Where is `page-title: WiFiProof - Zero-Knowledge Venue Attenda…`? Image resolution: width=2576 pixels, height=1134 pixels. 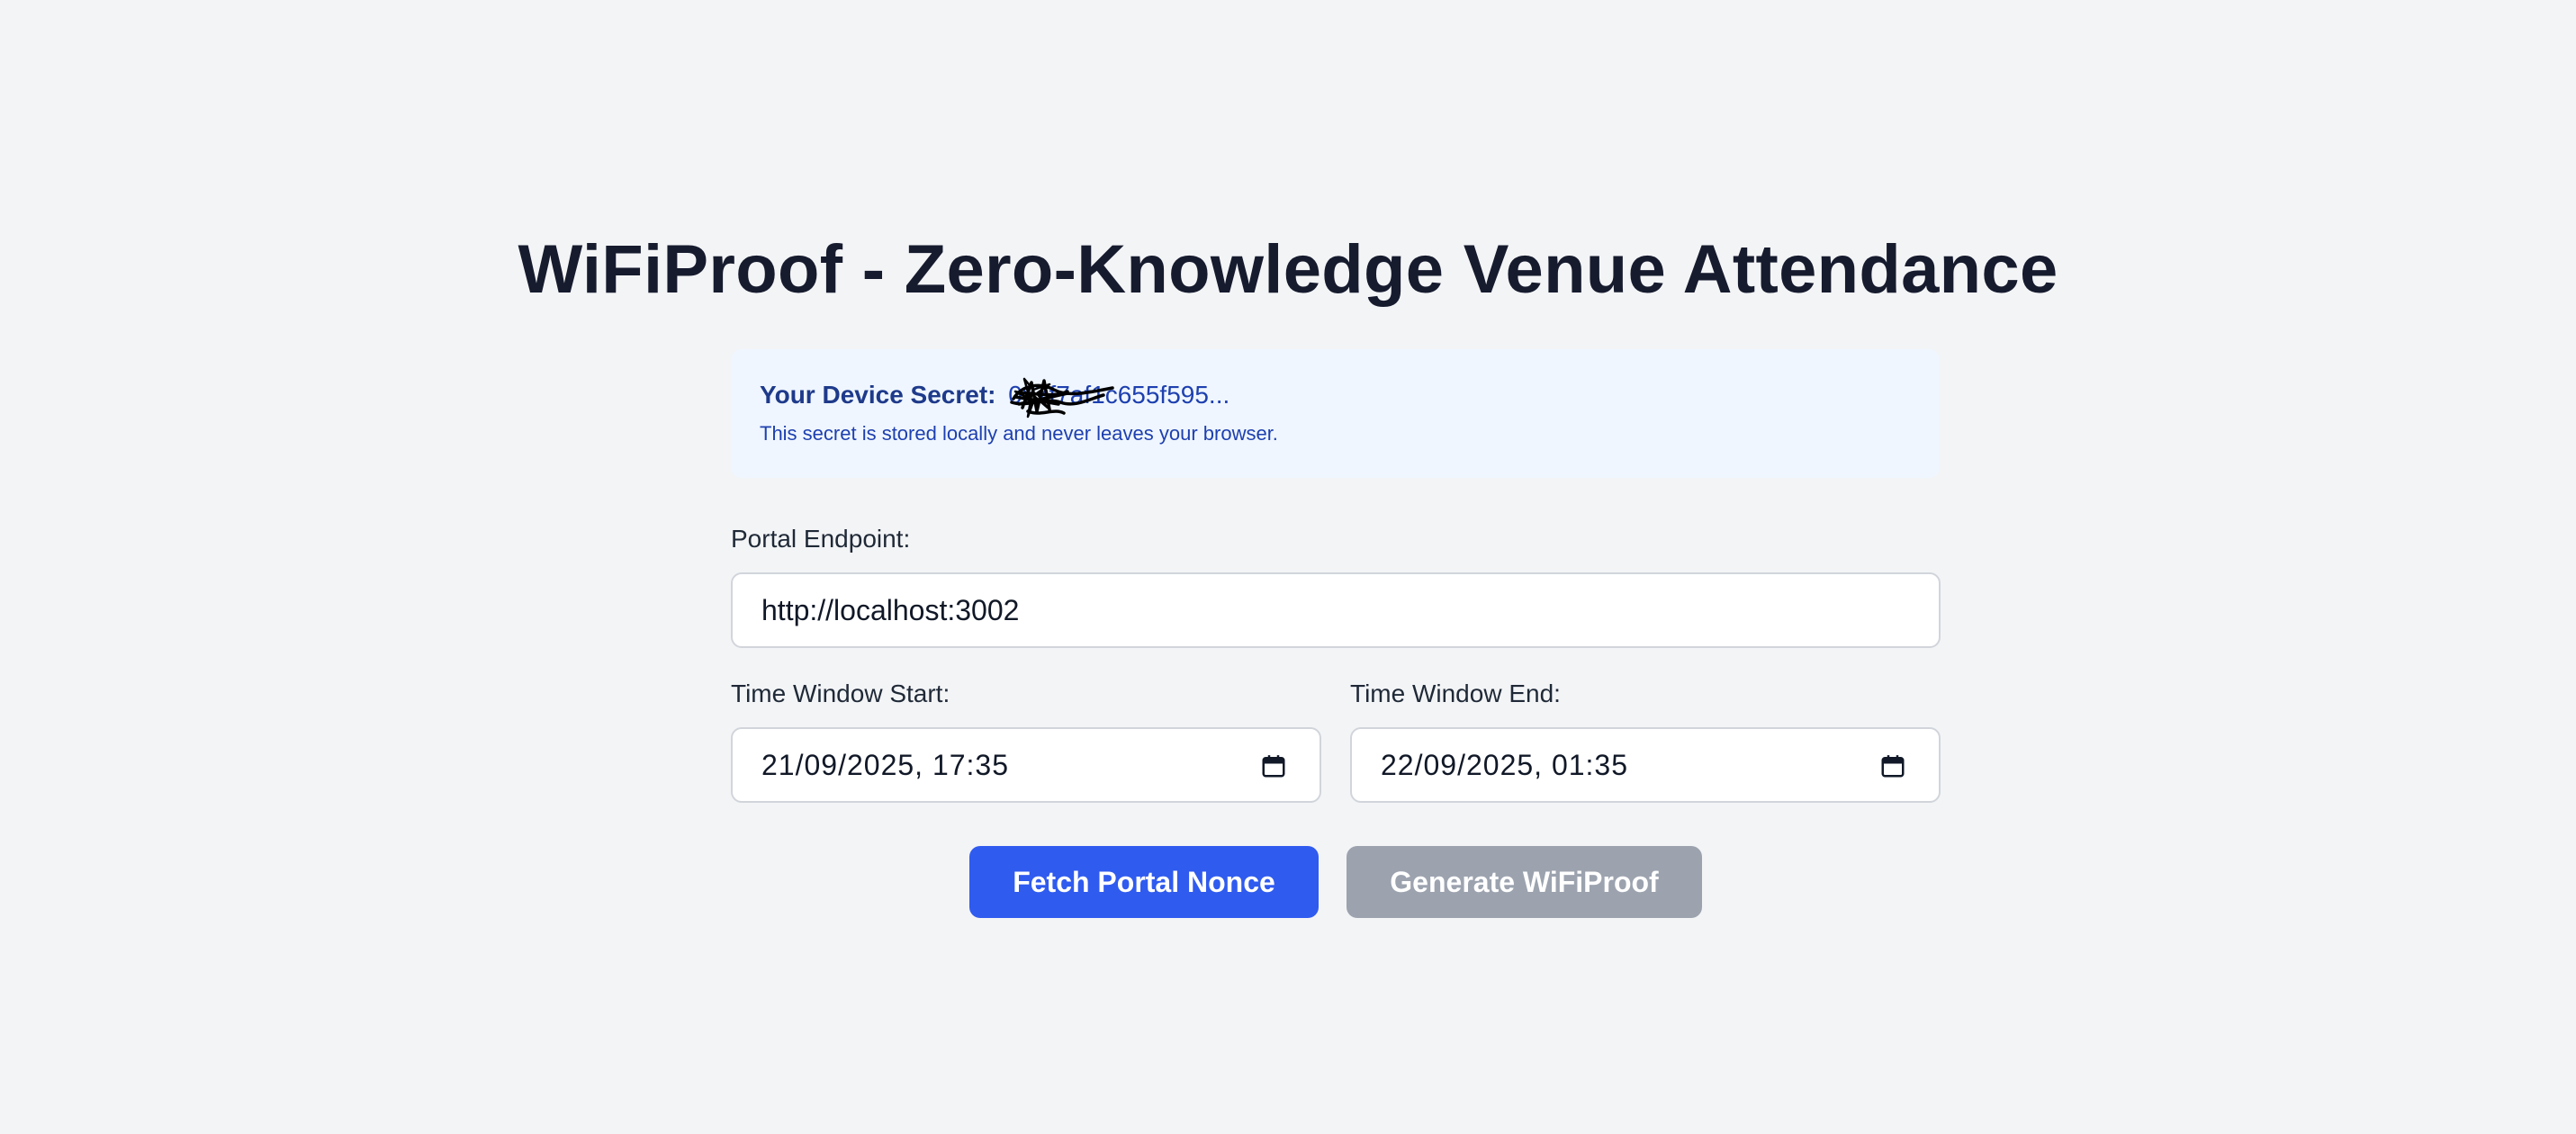
page-title: WiFiProof - Zero-Knowledge Venue Attenda… is located at coordinates (1288, 269).